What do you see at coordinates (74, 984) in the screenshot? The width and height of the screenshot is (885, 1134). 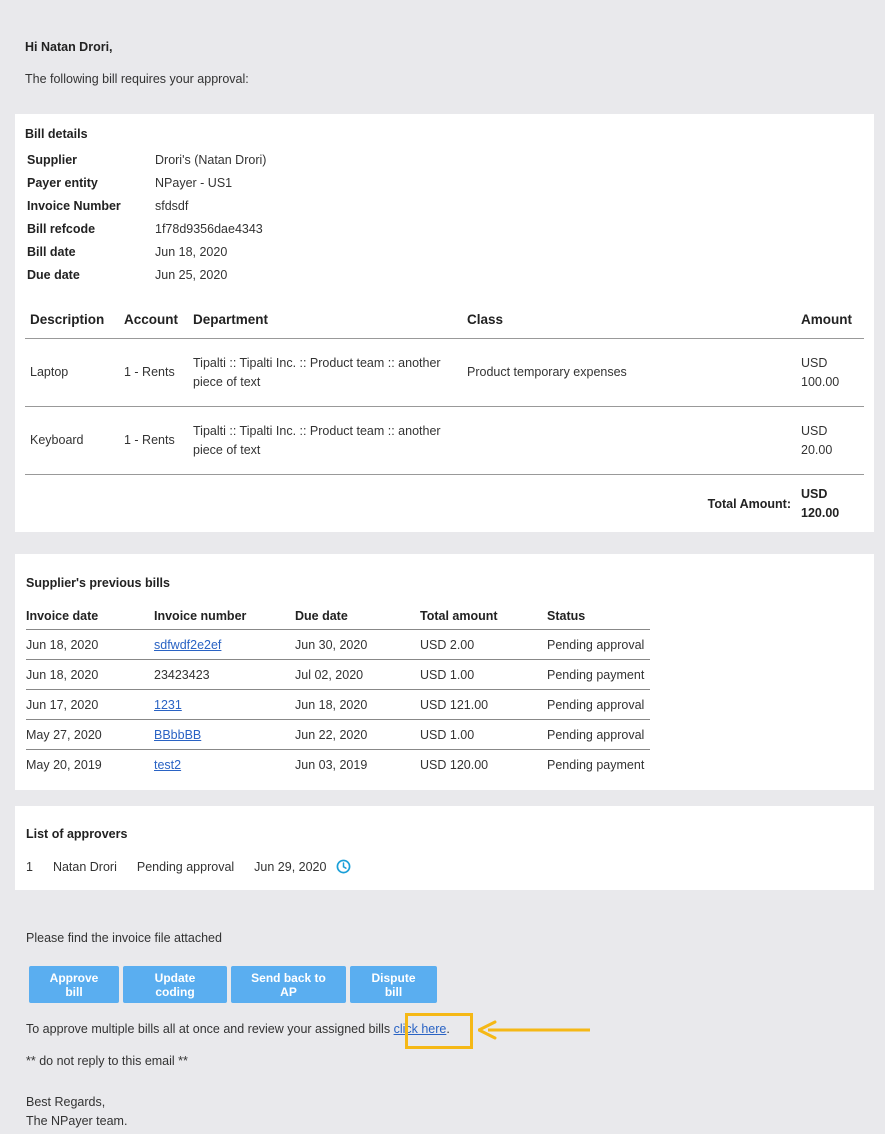 I see `approve-bill-button: Approve bill` at bounding box center [74, 984].